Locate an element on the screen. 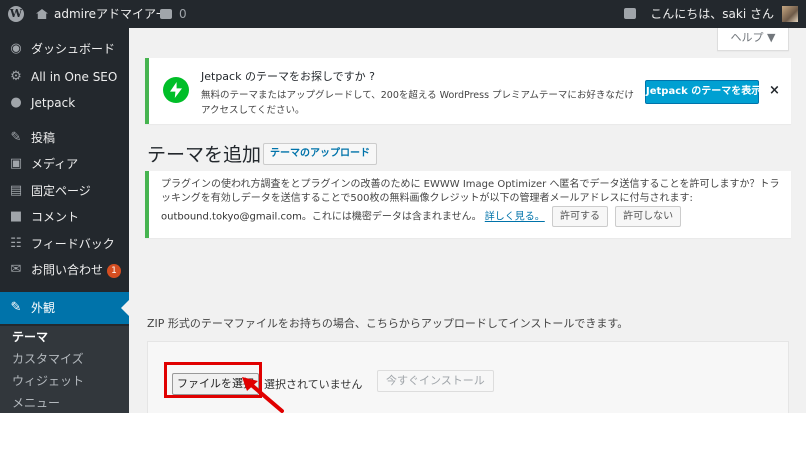 The width and height of the screenshot is (811, 453). ewww-notice-body-end: 。これには機密データは含まれません。 is located at coordinates (391, 217).